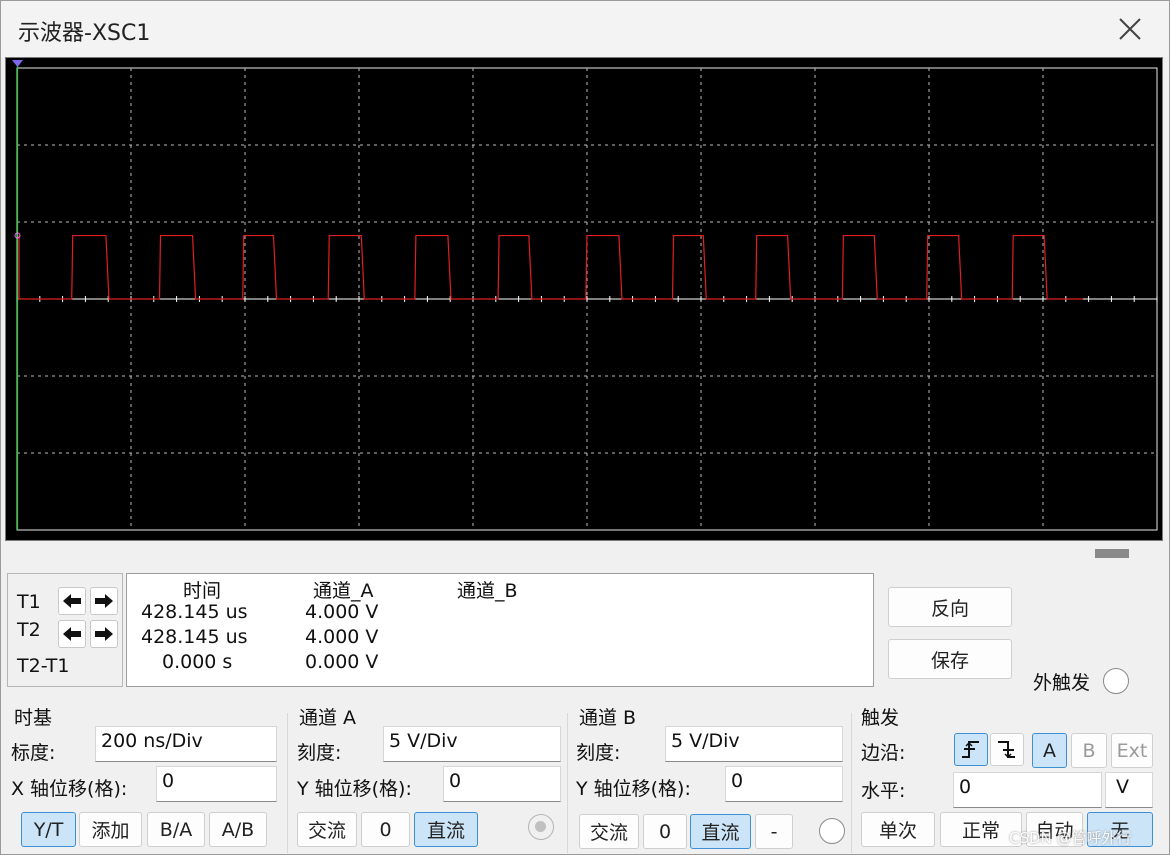 The width and height of the screenshot is (1170, 855). Describe the element at coordinates (197, 662) in the screenshot. I see `row3-time: 0.000 s` at that location.